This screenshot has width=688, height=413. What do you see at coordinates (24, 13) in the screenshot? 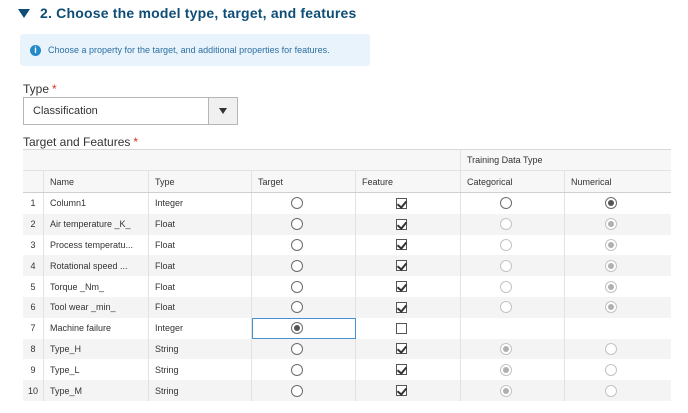
I see `collapse-triangle-icon` at bounding box center [24, 13].